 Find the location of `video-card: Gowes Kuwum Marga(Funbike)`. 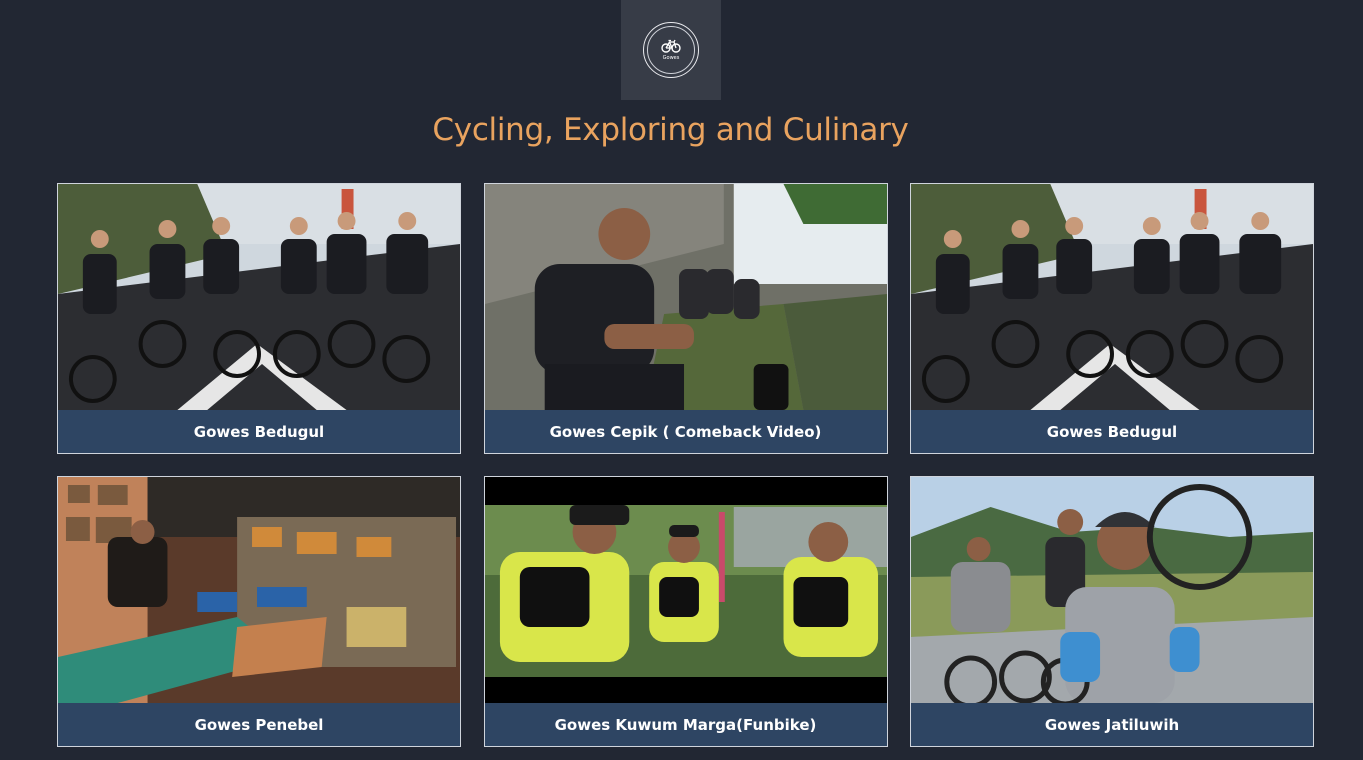

video-card: Gowes Kuwum Marga(Funbike) is located at coordinates (685, 611).